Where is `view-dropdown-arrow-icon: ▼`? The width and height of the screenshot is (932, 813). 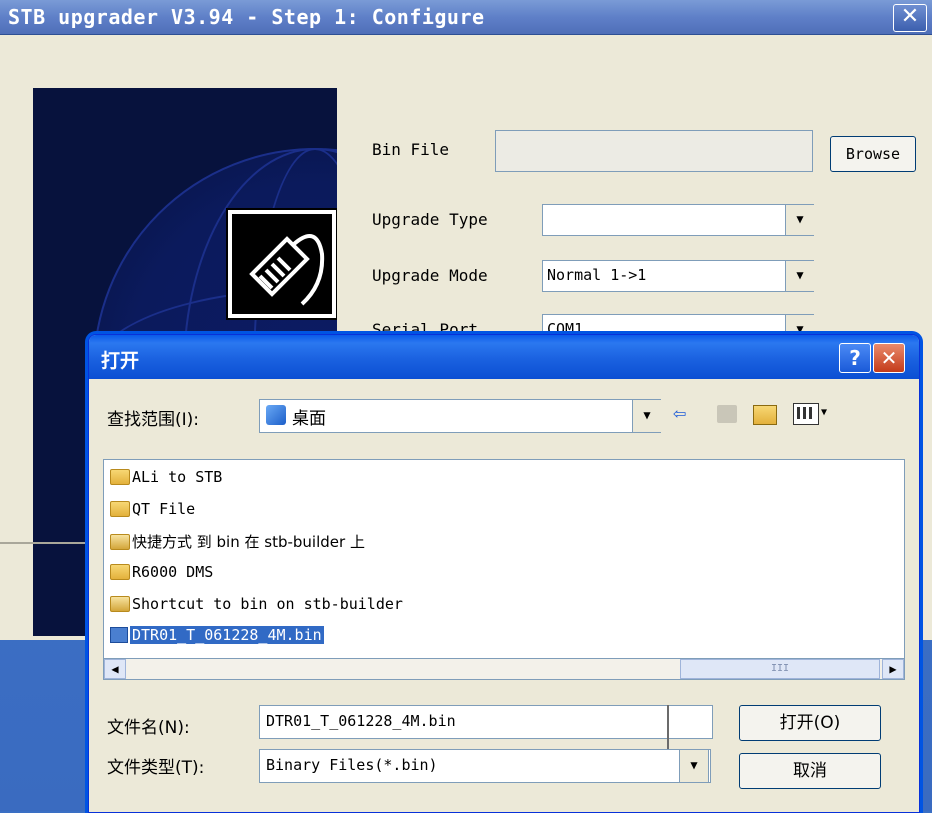
view-dropdown-arrow-icon: ▼ is located at coordinates (824, 412).